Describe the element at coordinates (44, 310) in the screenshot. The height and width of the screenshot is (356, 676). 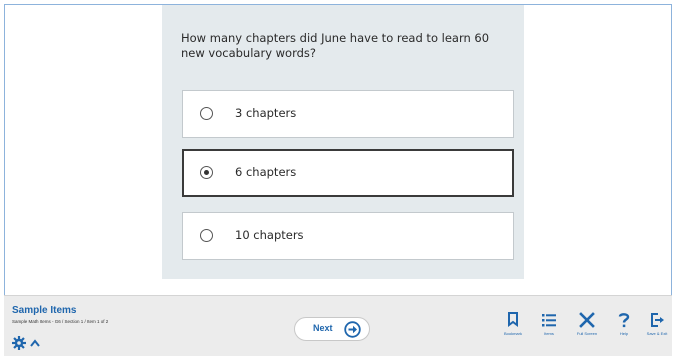
I see `section-title: Sample Items` at that location.